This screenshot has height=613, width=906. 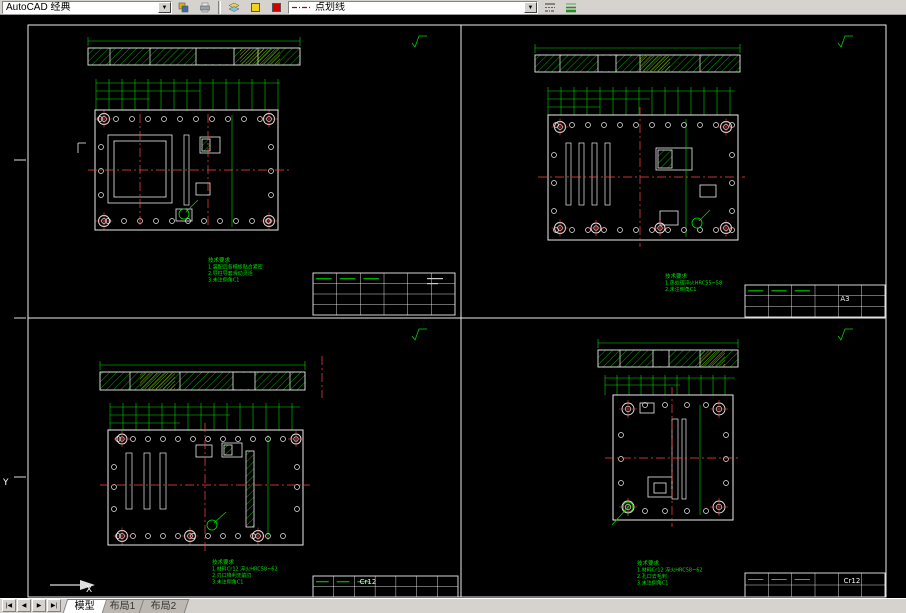 I want to click on technical-notes: 技术要求1.材料Cr12 淬火HRC58~622.孔口去毛刺3.未注倒角C1, so click(x=670, y=573).